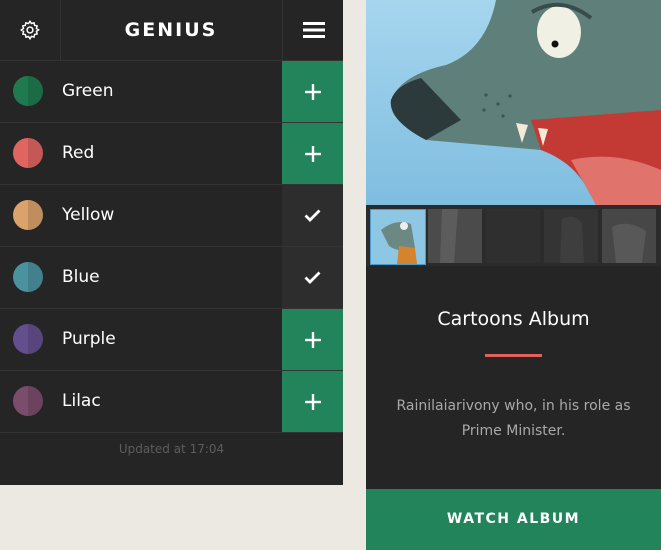 Image resolution: width=661 pixels, height=550 pixels. Describe the element at coordinates (171, 278) in the screenshot. I see `list-item-blue: Blue` at that location.